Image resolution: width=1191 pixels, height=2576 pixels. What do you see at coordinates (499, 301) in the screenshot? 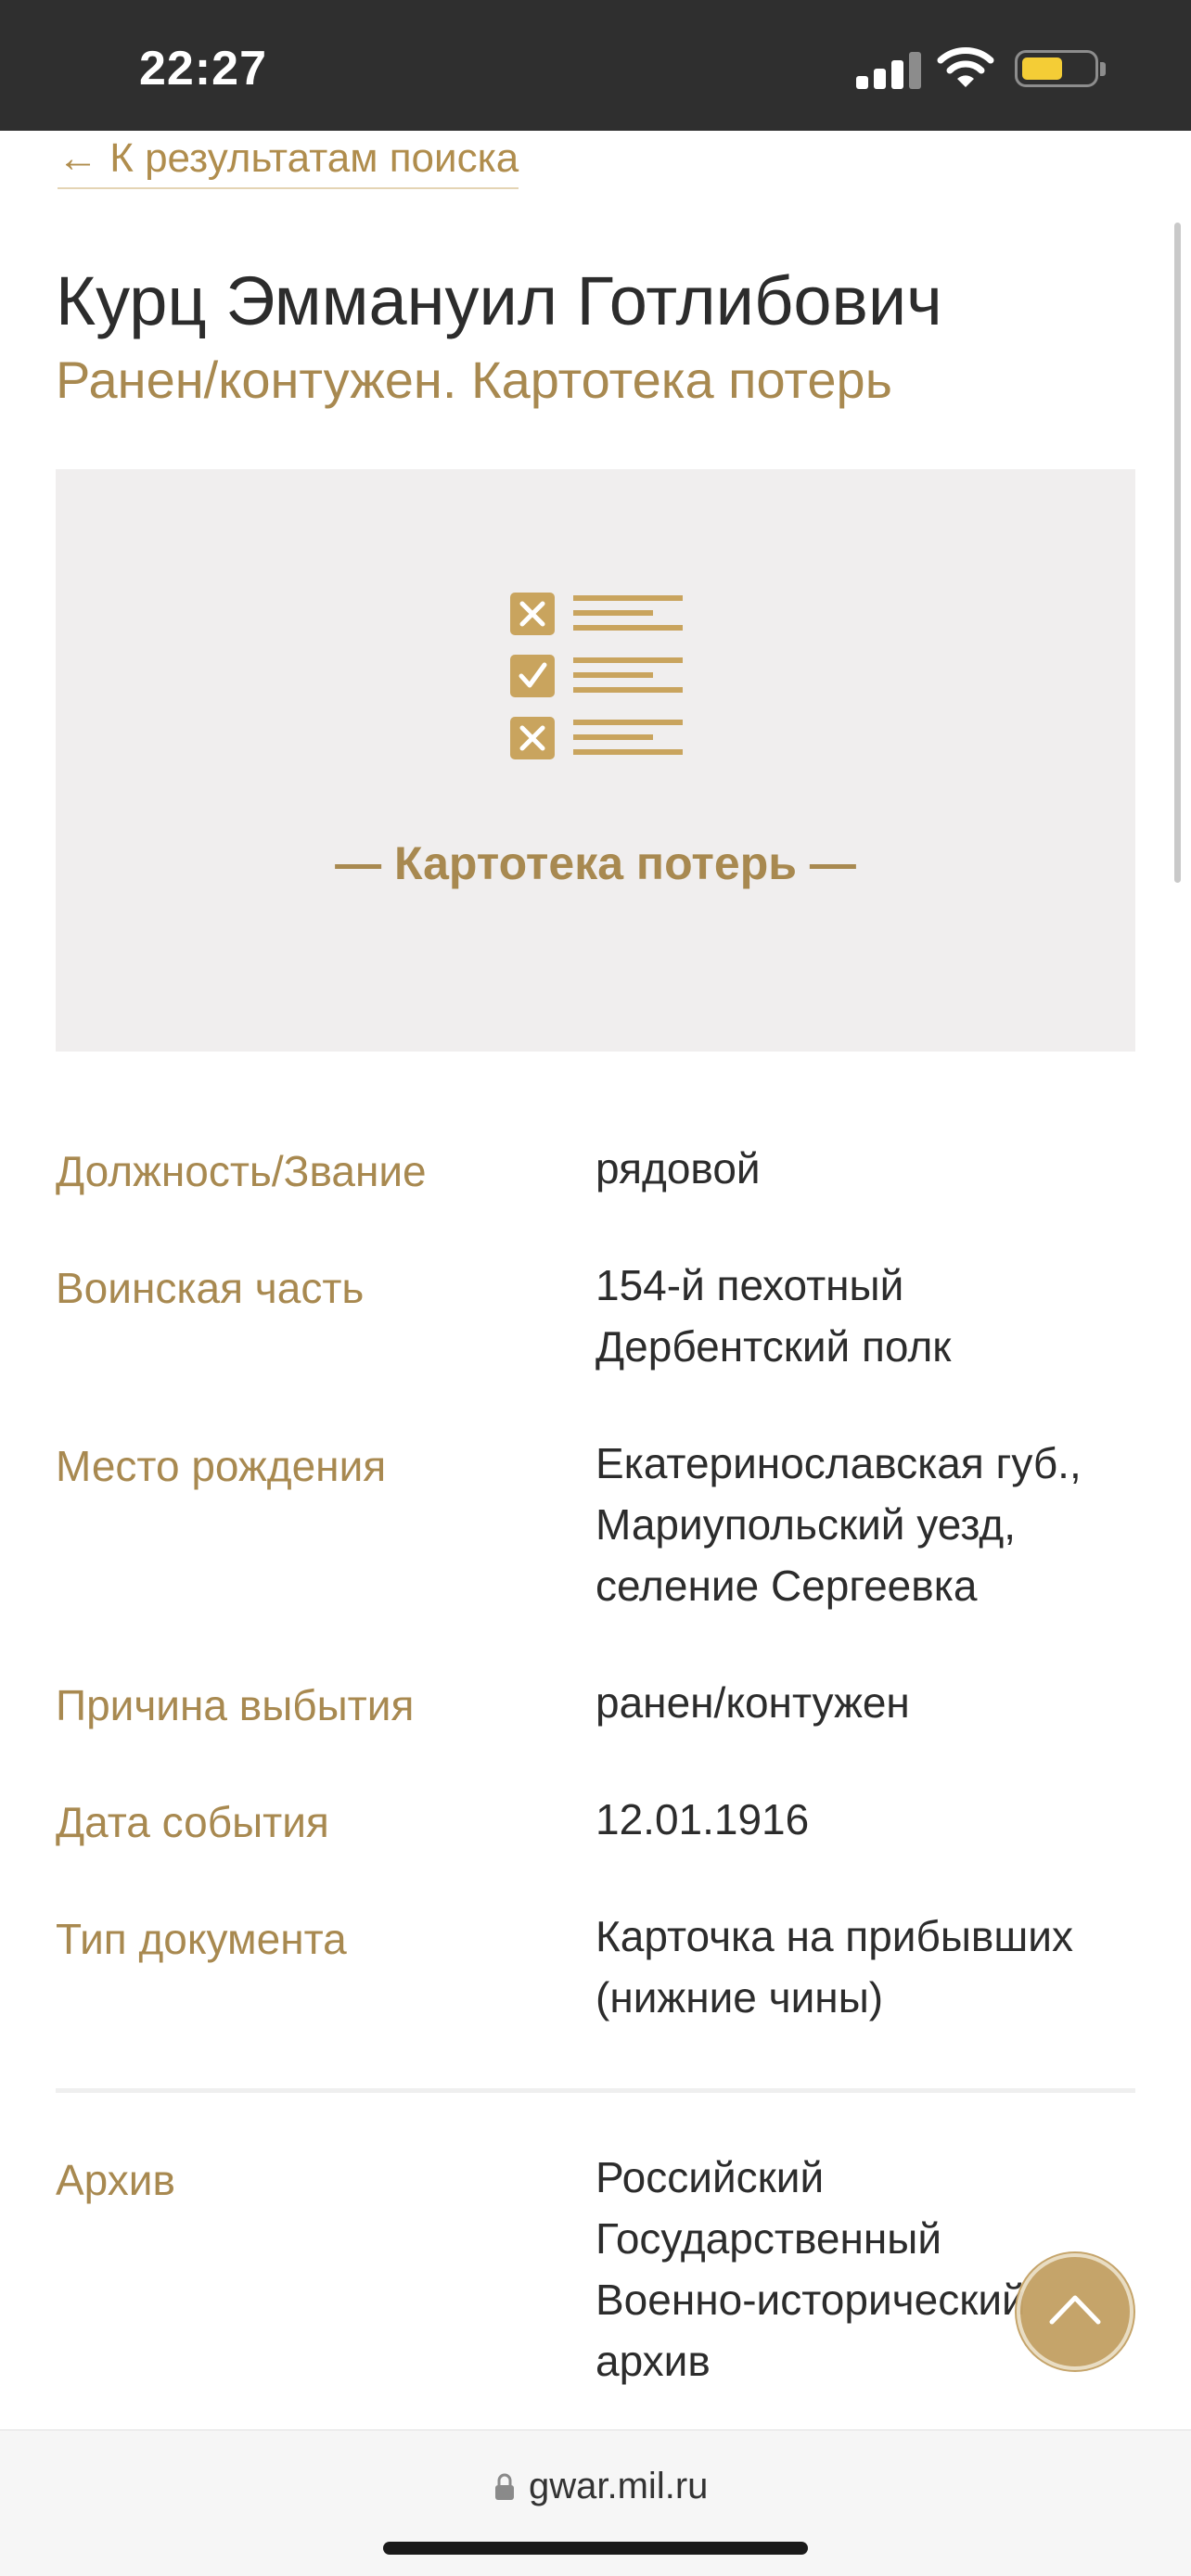
I see `page-title: Курц Эммануил Готлибович` at bounding box center [499, 301].